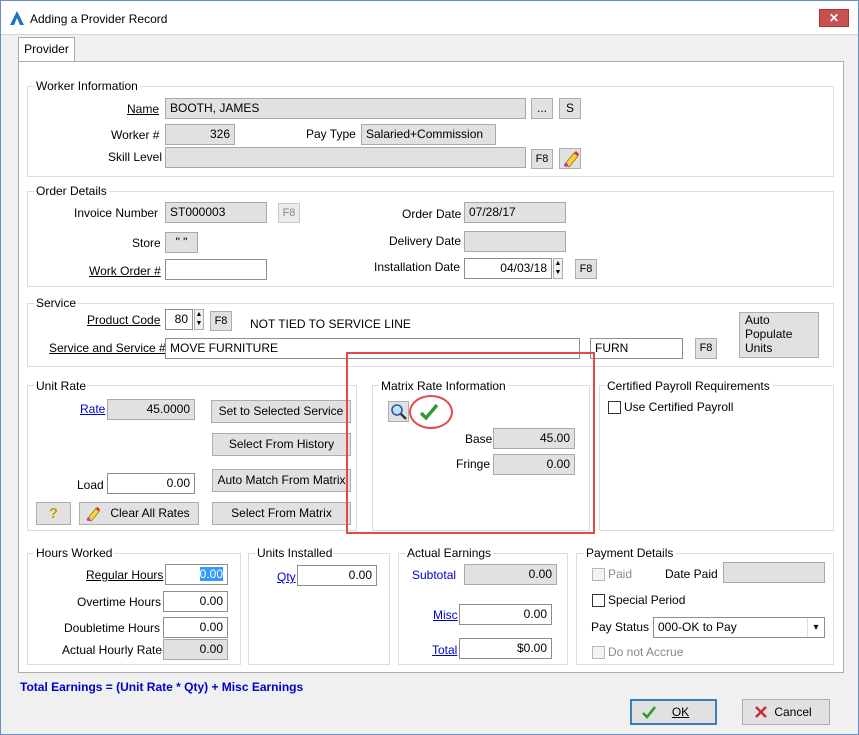 The height and width of the screenshot is (735, 859). Describe the element at coordinates (216, 269) in the screenshot. I see `work-order-field` at that location.